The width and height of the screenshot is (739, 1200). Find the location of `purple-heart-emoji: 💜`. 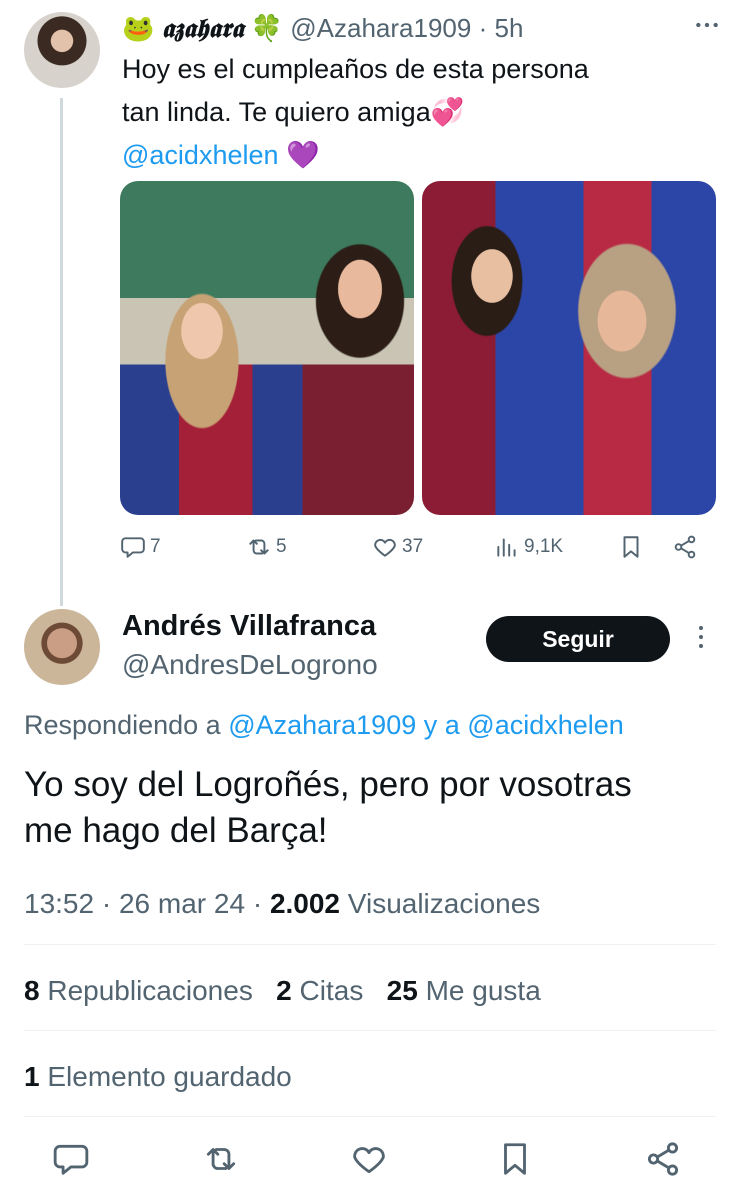

purple-heart-emoji: 💜 is located at coordinates (303, 155).